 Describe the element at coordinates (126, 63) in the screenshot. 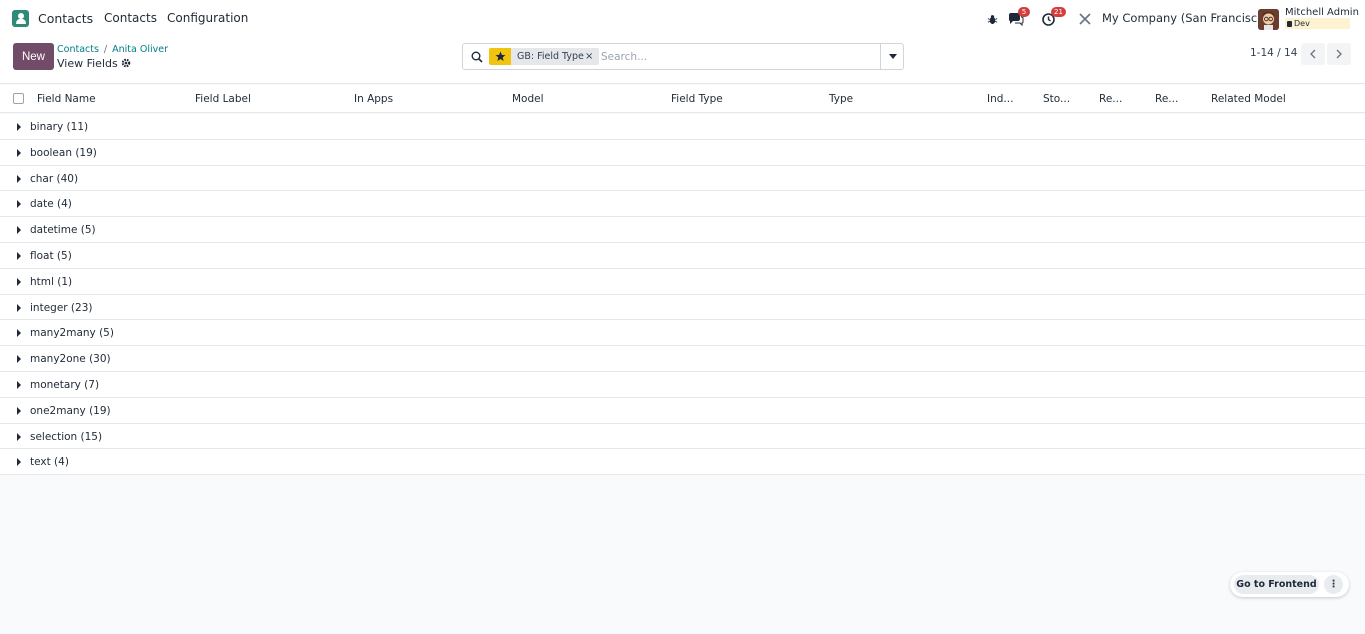

I see `gear-icon` at that location.